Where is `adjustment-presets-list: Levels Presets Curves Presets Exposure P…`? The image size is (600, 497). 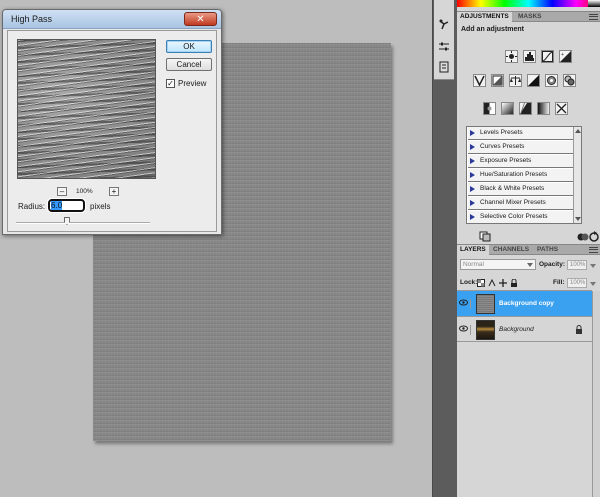
adjustment-presets-list: Levels Presets Curves Presets Exposure P… is located at coordinates (524, 175).